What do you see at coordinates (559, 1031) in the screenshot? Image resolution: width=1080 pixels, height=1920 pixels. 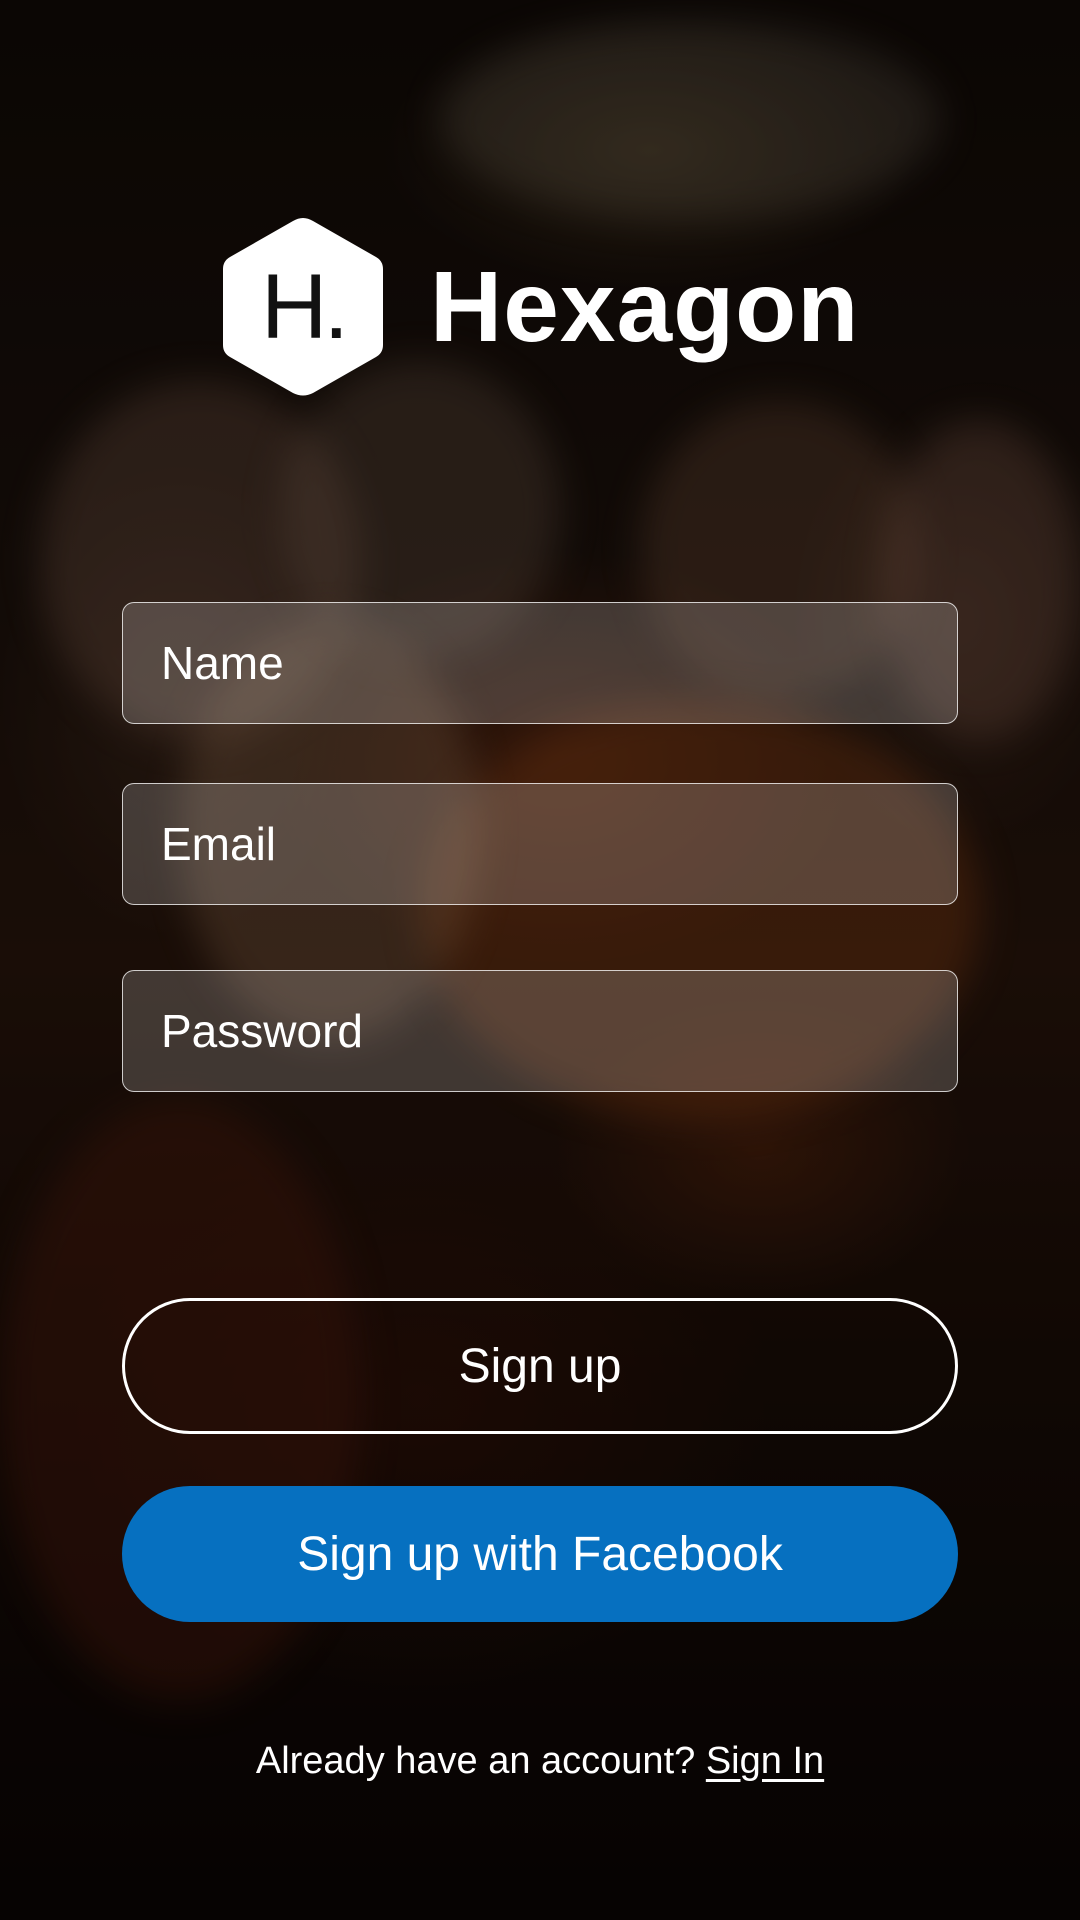 I see `password-input` at bounding box center [559, 1031].